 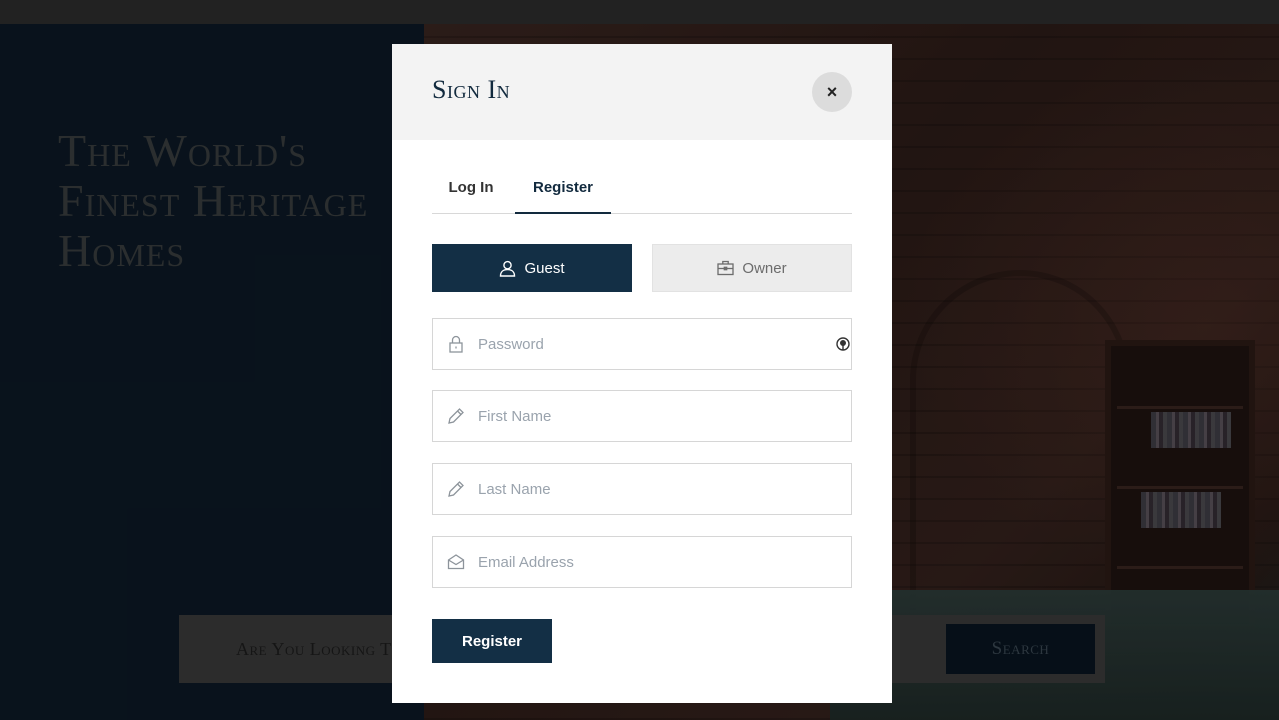 I want to click on password-field, so click(x=642, y=344).